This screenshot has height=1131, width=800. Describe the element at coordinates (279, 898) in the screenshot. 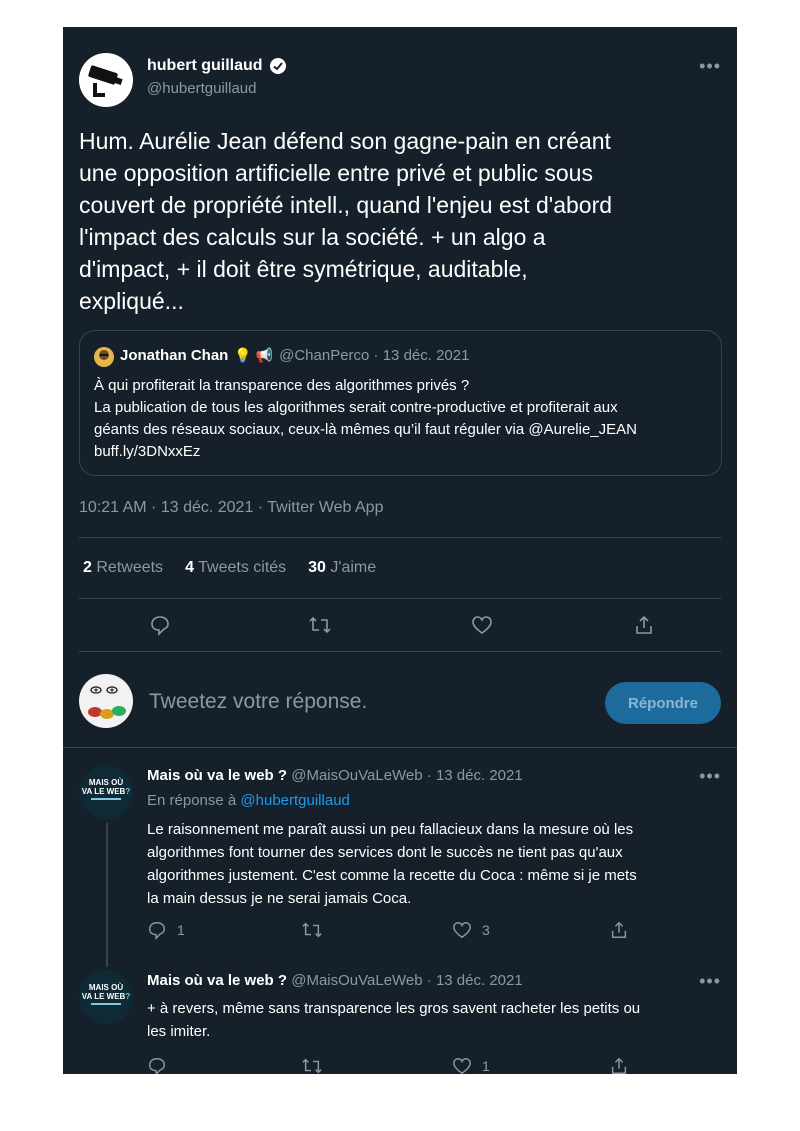

I see `reply-text-line: la main dessus je ne serai jamais Coca.` at that location.